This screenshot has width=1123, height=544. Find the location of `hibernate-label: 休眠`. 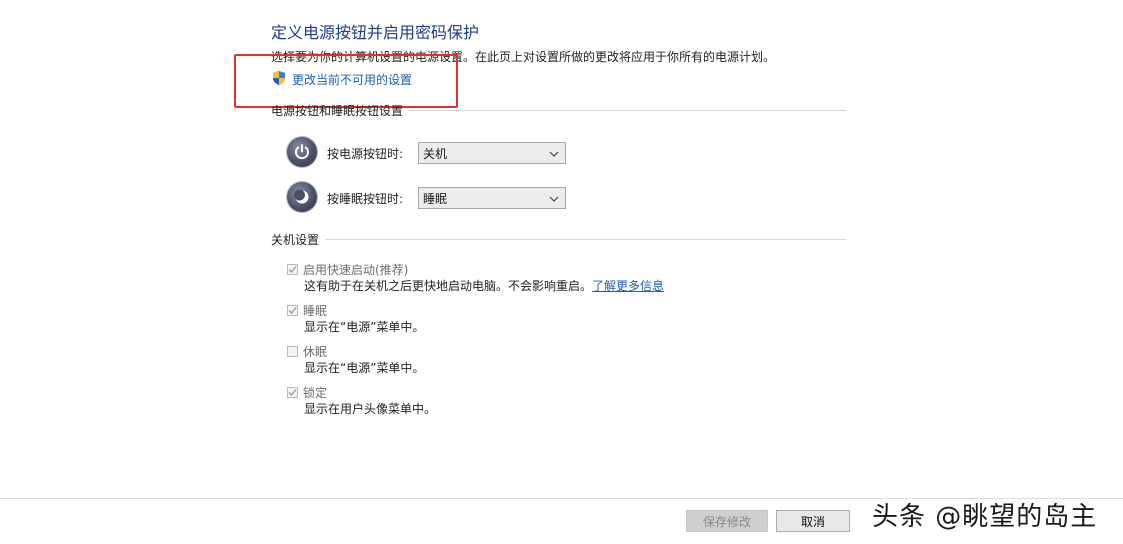

hibernate-label: 休眠 is located at coordinates (315, 352).